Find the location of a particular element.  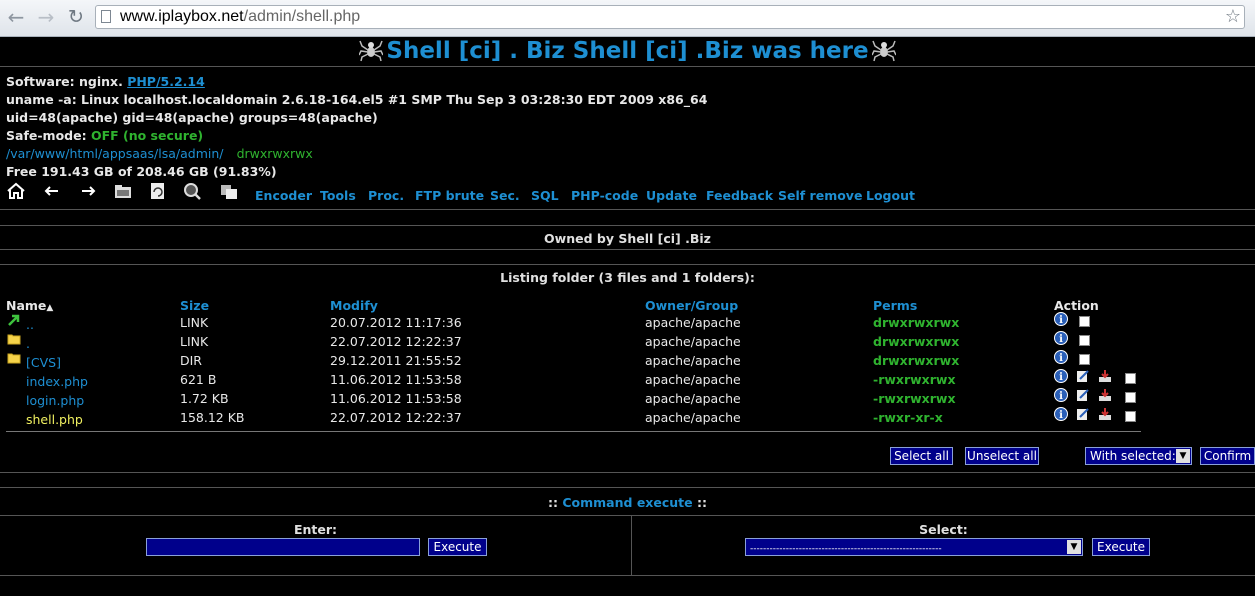

file-size: 621 B is located at coordinates (198, 379).